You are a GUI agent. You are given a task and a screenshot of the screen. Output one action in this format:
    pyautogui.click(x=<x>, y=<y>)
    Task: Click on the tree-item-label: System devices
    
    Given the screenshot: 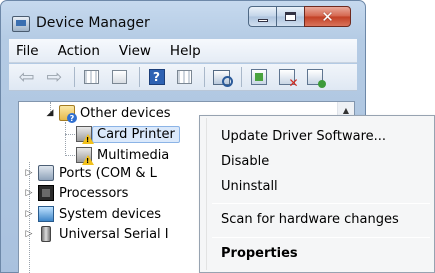 What is the action you would take?
    pyautogui.click(x=110, y=214)
    